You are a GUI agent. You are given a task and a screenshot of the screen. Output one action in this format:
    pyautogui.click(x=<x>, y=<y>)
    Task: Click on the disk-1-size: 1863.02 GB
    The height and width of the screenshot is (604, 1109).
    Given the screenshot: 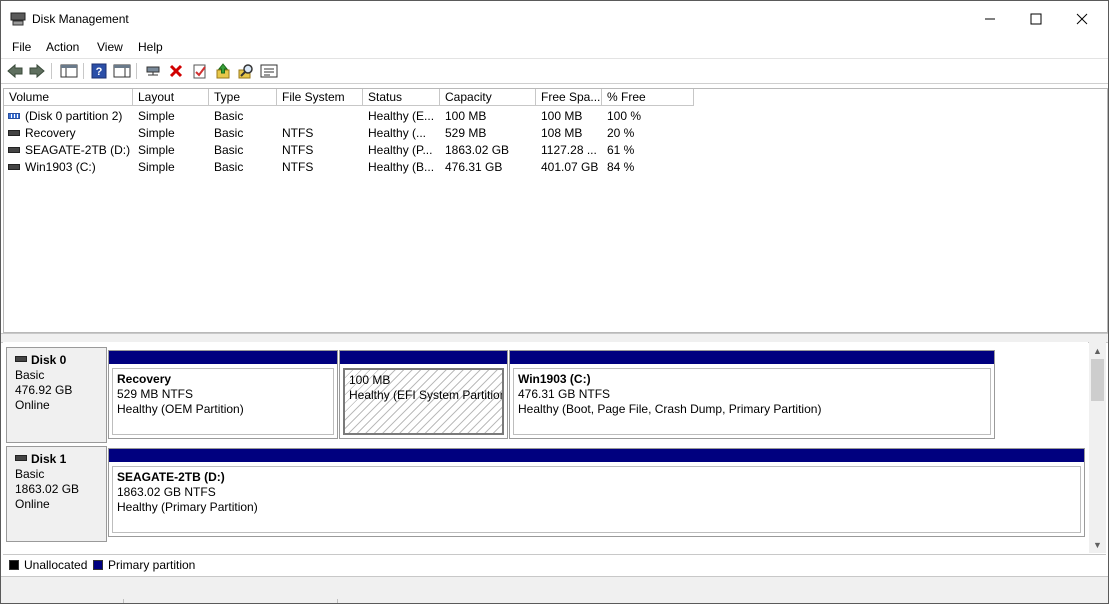 What is the action you would take?
    pyautogui.click(x=47, y=489)
    